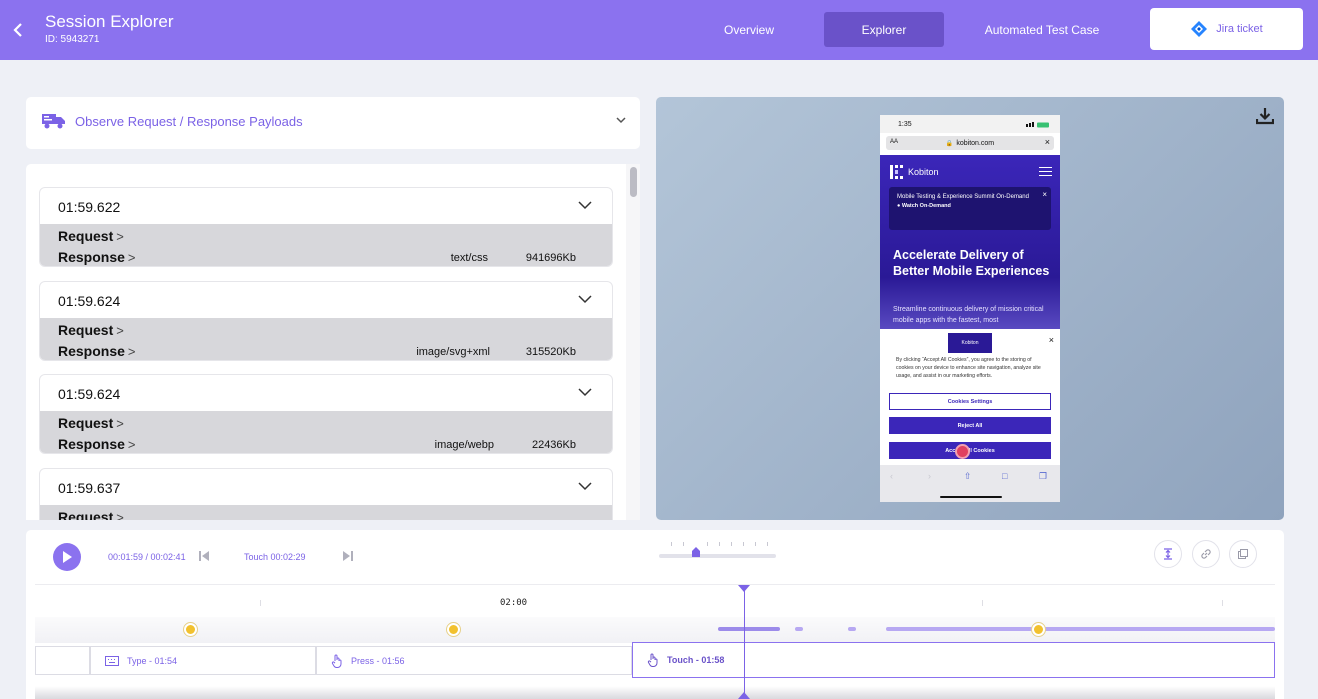 This screenshot has height=699, width=1318. What do you see at coordinates (970, 425) in the screenshot?
I see `reject-all-button: Reject All` at bounding box center [970, 425].